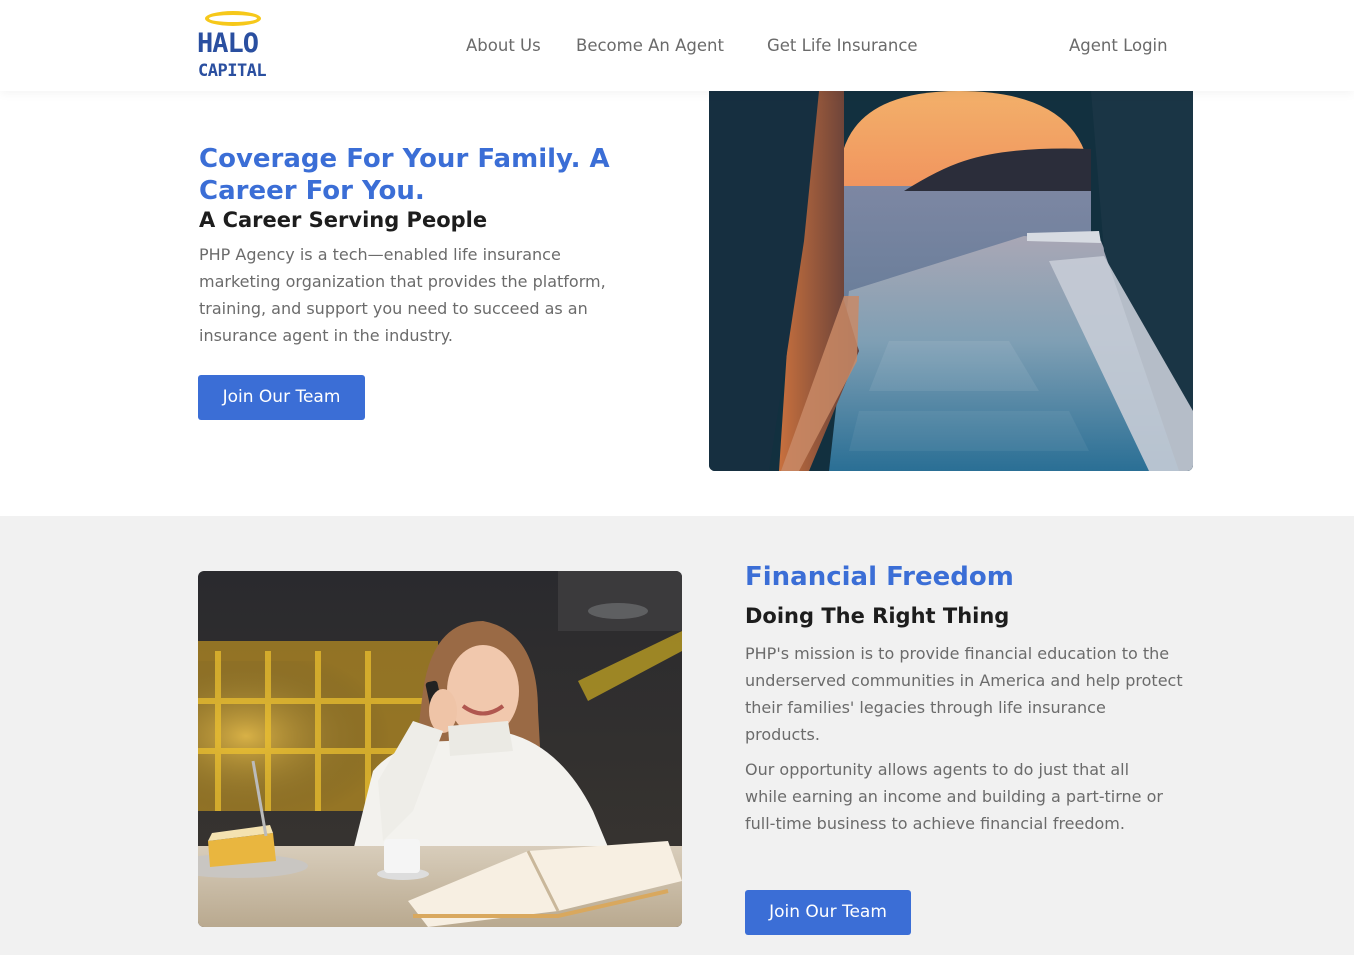 Image resolution: width=1354 pixels, height=955 pixels. What do you see at coordinates (1118, 46) in the screenshot?
I see `nav-agent-login: Agent Login` at bounding box center [1118, 46].